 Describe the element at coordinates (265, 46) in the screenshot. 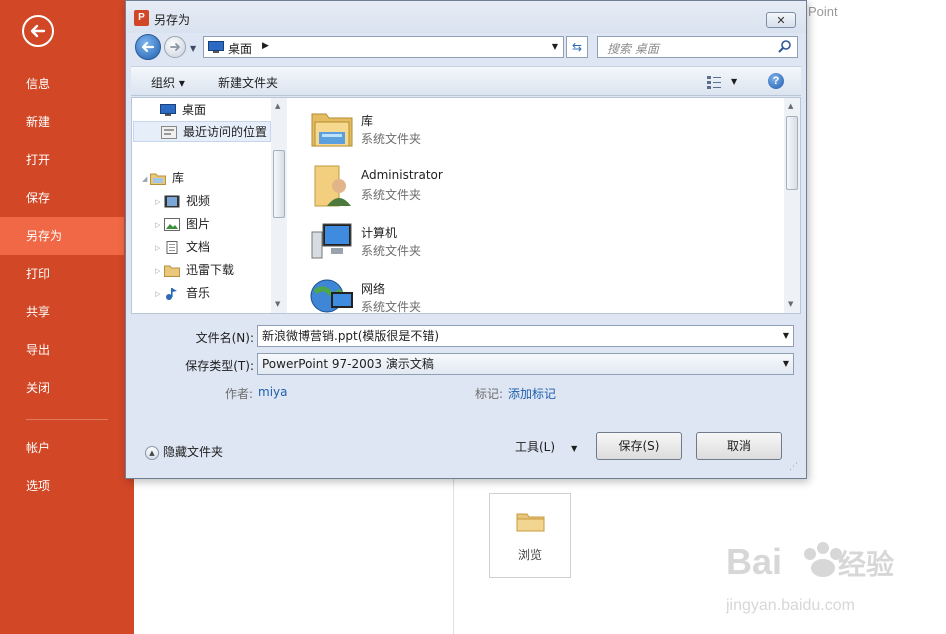

I see `breadcrumb-arrow-icon: ▶` at that location.